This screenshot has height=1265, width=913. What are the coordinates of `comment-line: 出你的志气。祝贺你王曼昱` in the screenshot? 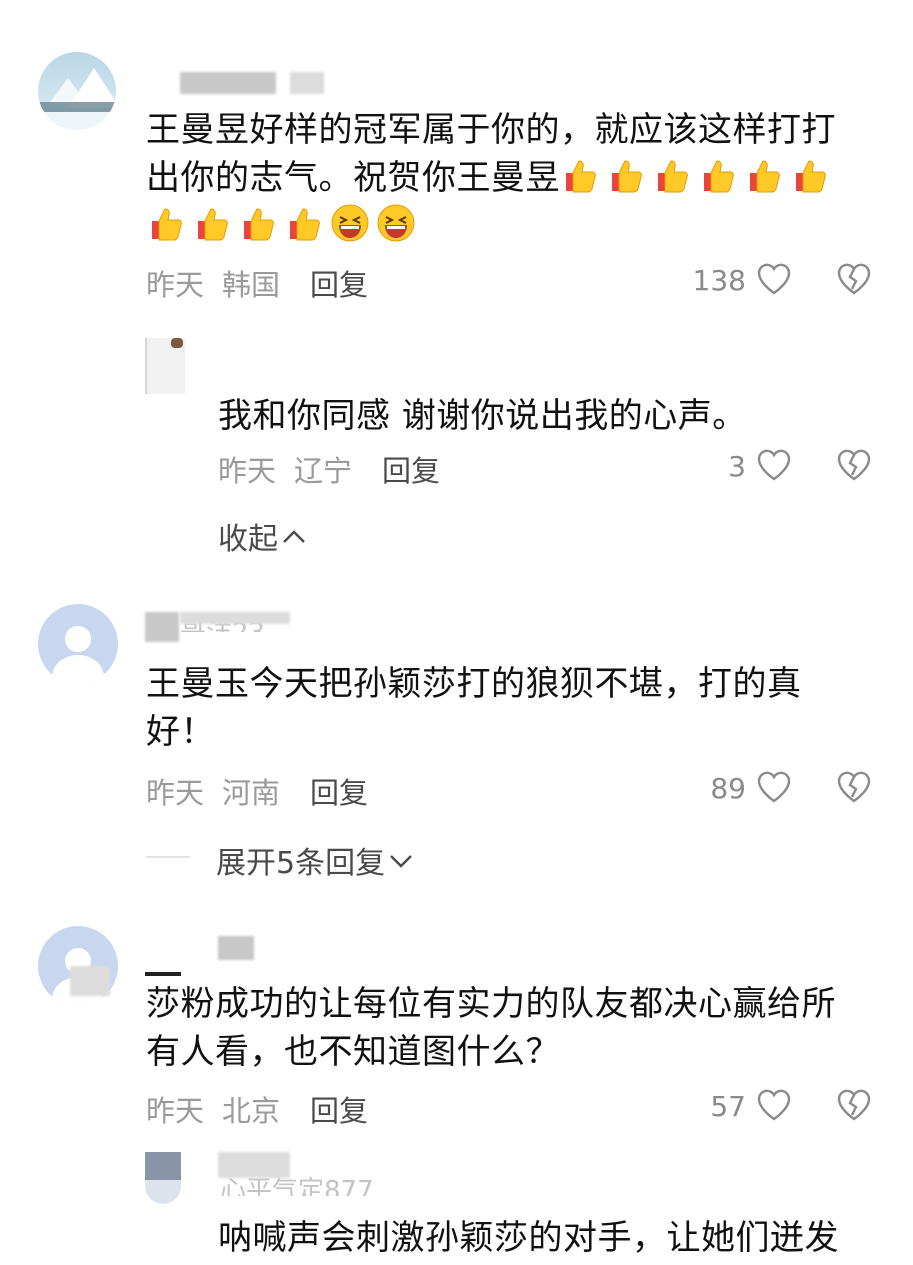 It's located at (516, 178).